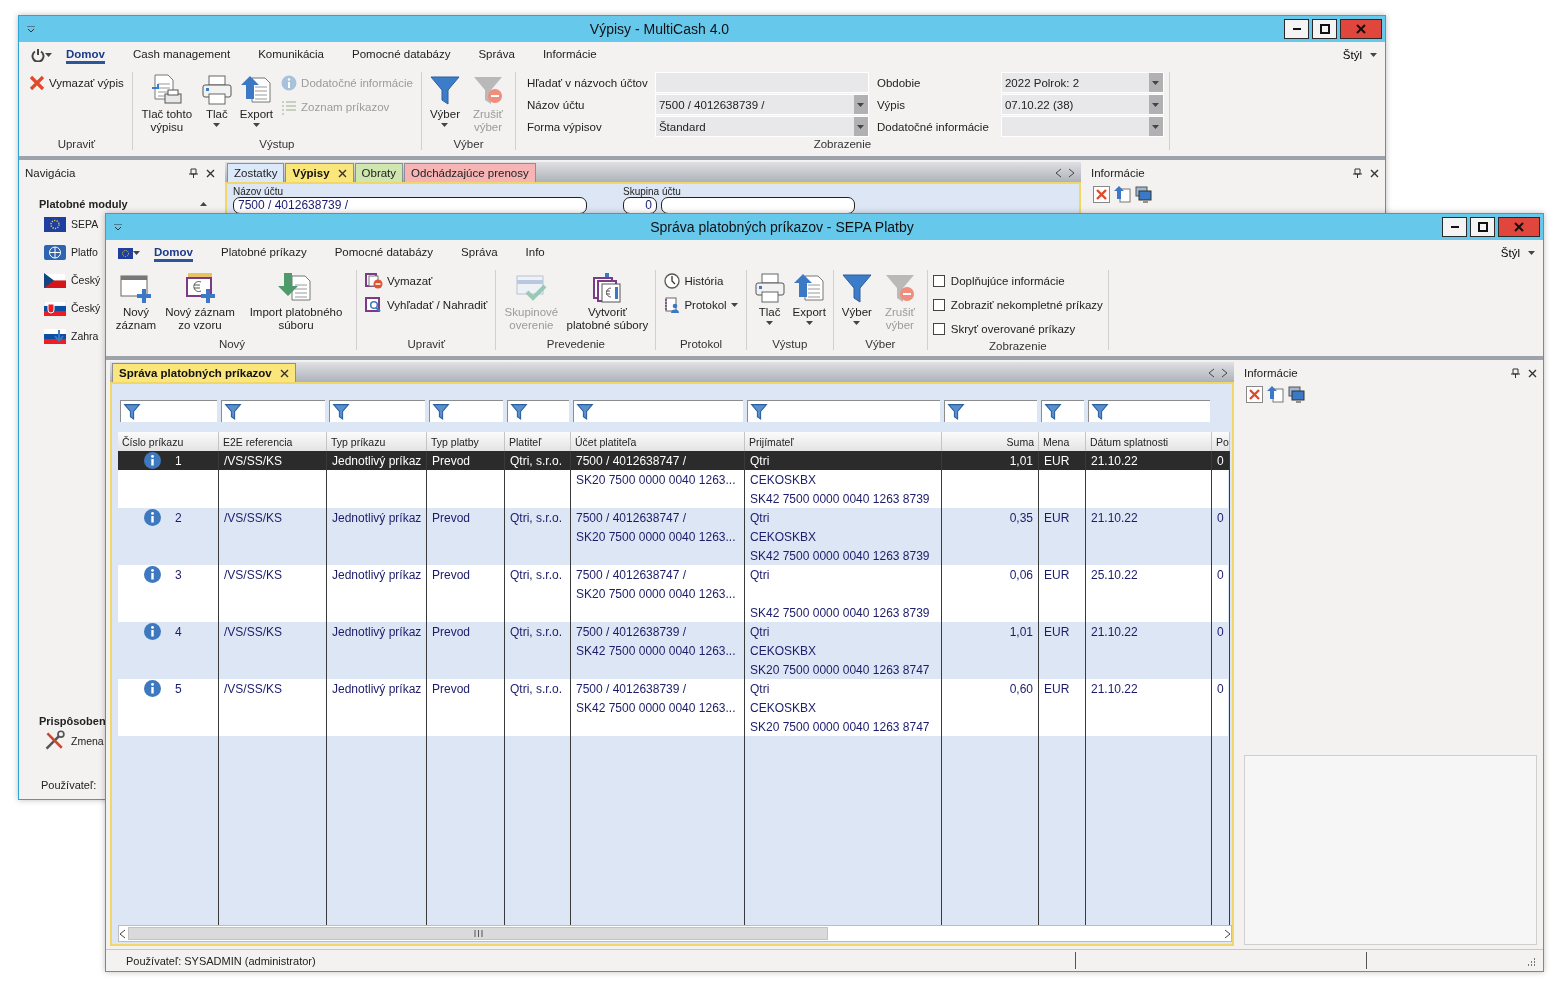  What do you see at coordinates (168, 441) in the screenshot?
I see `column-header: Číslo príkazu` at bounding box center [168, 441].